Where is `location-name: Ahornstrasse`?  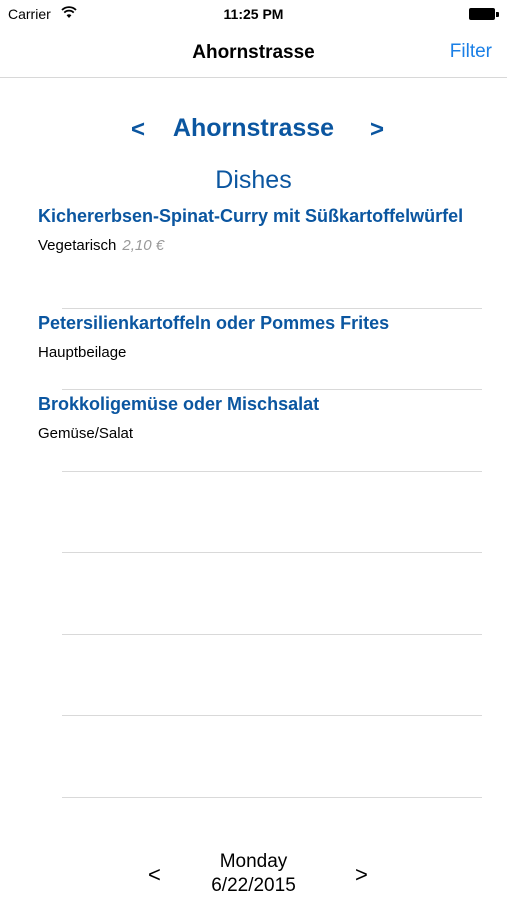
location-name: Ahornstrasse is located at coordinates (253, 128).